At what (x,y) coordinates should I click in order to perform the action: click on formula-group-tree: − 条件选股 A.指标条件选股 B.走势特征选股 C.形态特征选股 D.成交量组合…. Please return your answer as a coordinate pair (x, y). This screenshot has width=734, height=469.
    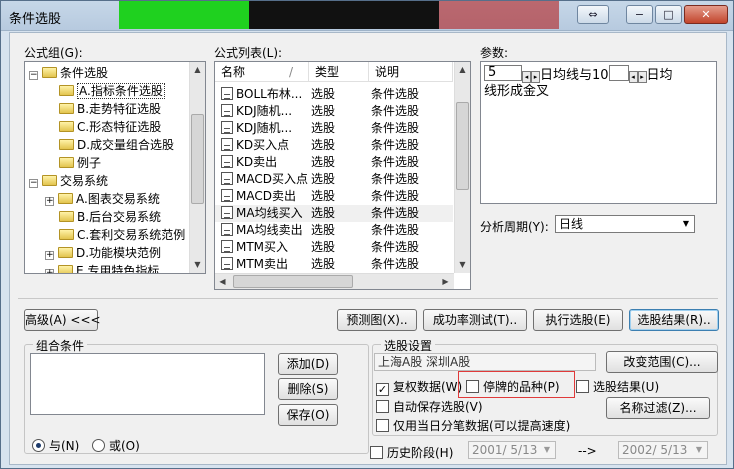
    Looking at the image, I should click on (115, 167).